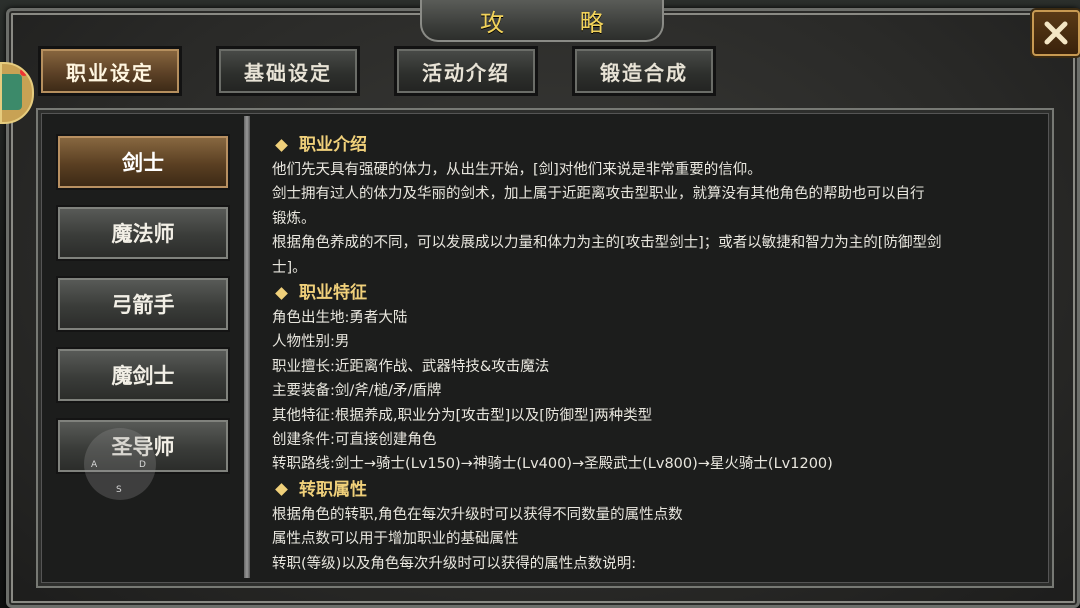  What do you see at coordinates (288, 71) in the screenshot?
I see `tab-basic-settings: 基础设定` at bounding box center [288, 71].